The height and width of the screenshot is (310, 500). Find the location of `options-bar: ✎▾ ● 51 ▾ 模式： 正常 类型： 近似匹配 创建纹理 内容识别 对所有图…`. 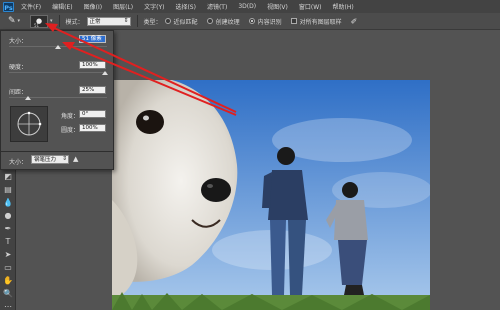

options-bar: ✎▾ ● 51 ▾ 模式： 正常 类型： 近似匹配 创建纹理 内容识别 对所有图… is located at coordinates (250, 21).